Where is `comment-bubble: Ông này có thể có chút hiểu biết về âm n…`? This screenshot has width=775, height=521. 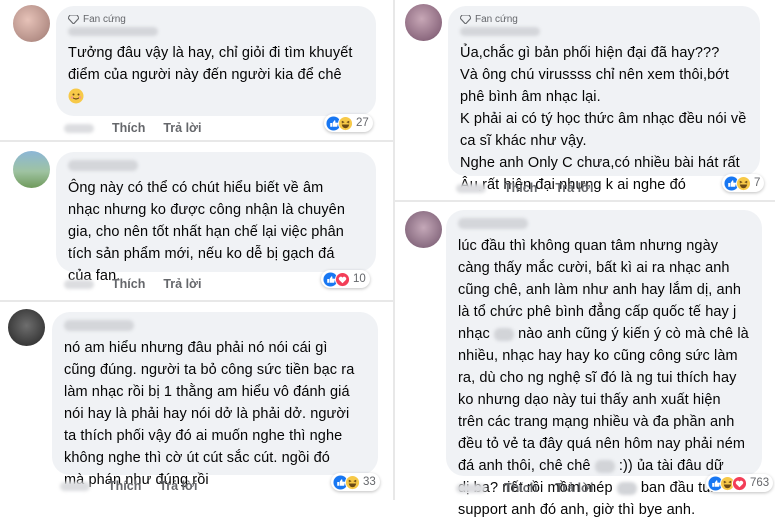 comment-bubble: Ông này có thể có chút hiểu biết về âm n… is located at coordinates (216, 218).